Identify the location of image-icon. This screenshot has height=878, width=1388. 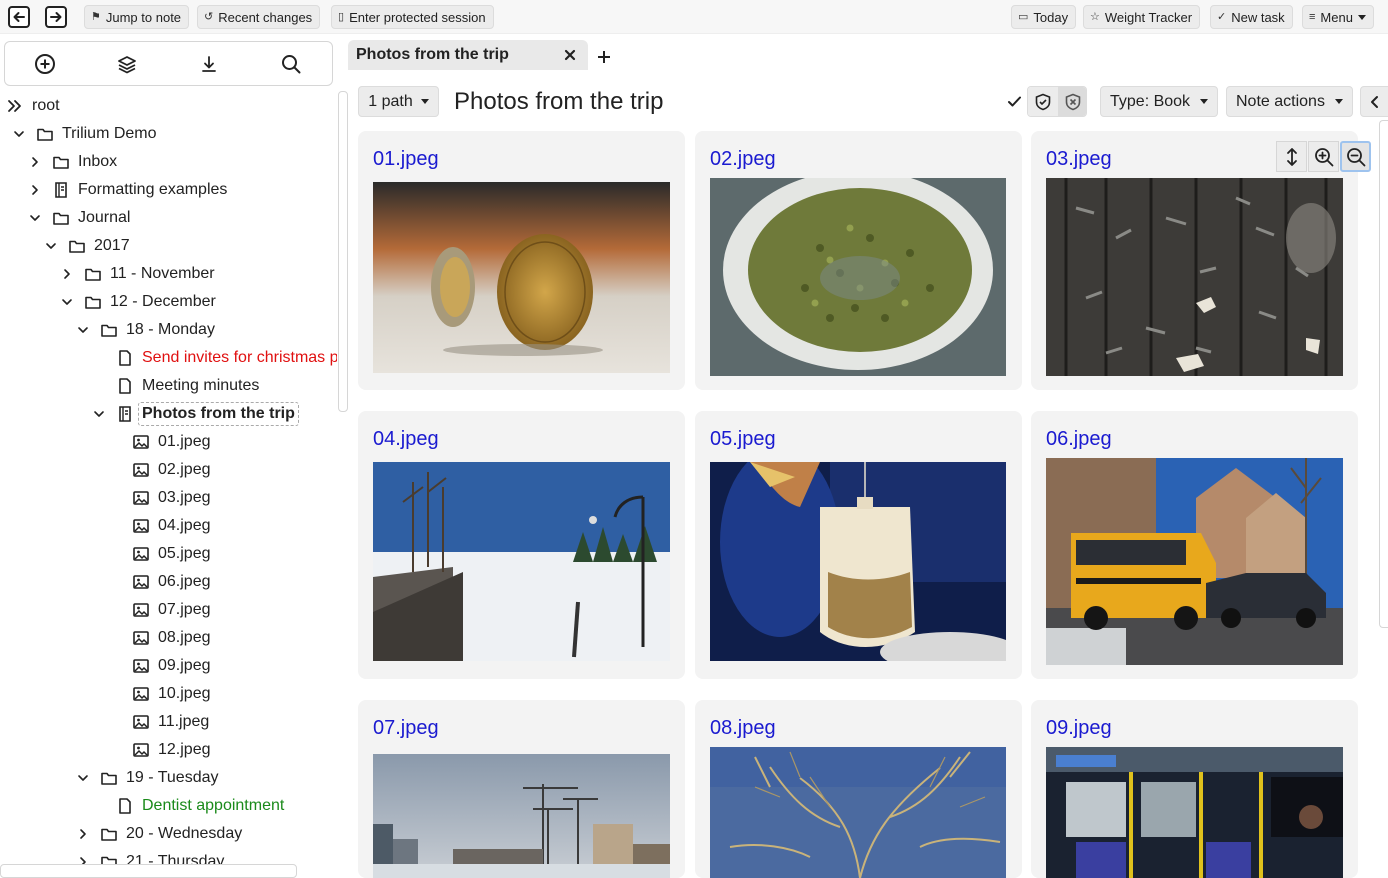
(141, 554).